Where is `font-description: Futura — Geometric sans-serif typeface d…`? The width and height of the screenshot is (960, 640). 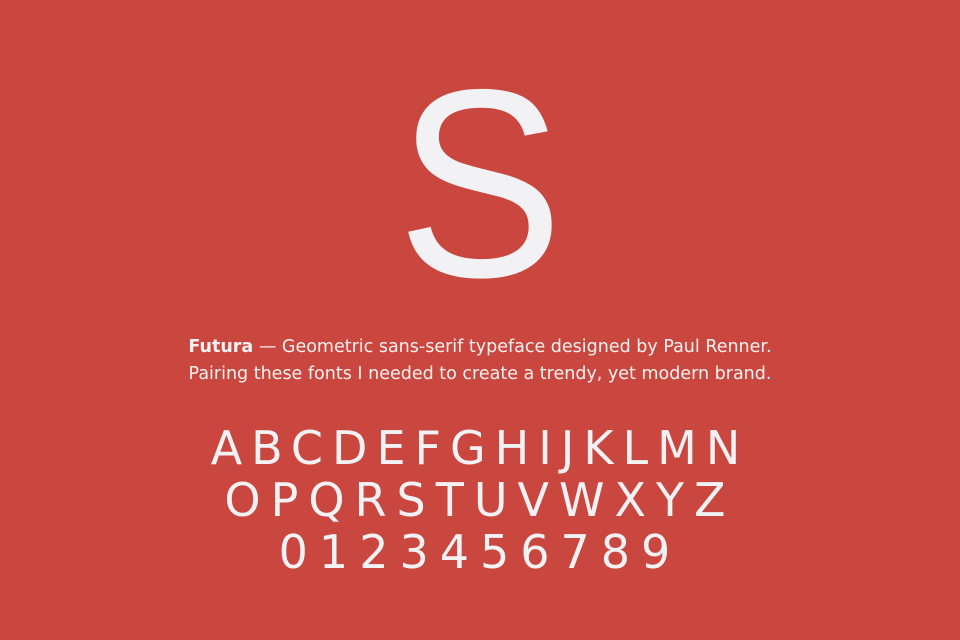
font-description: Futura — Geometric sans-serif typeface d… is located at coordinates (480, 361).